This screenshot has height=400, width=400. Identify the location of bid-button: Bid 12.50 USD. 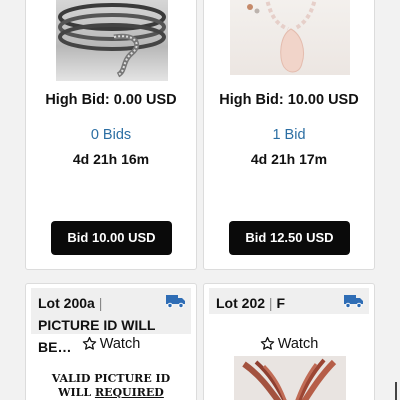
(289, 238).